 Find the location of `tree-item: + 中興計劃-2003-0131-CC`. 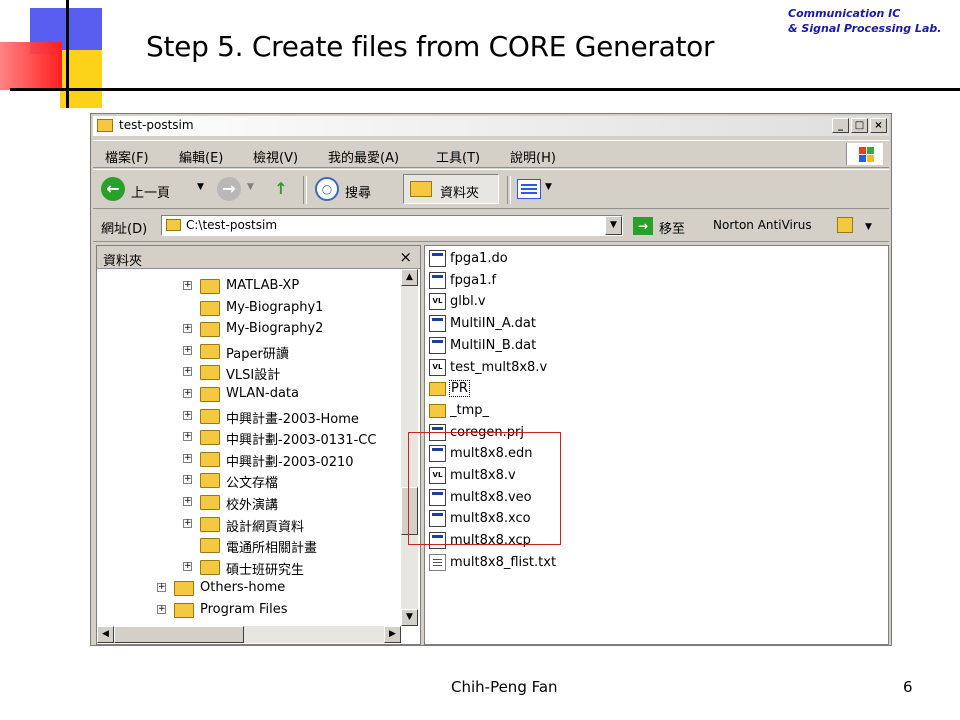

tree-item: + 中興計劃-2003-0131-CC is located at coordinates (247, 438).